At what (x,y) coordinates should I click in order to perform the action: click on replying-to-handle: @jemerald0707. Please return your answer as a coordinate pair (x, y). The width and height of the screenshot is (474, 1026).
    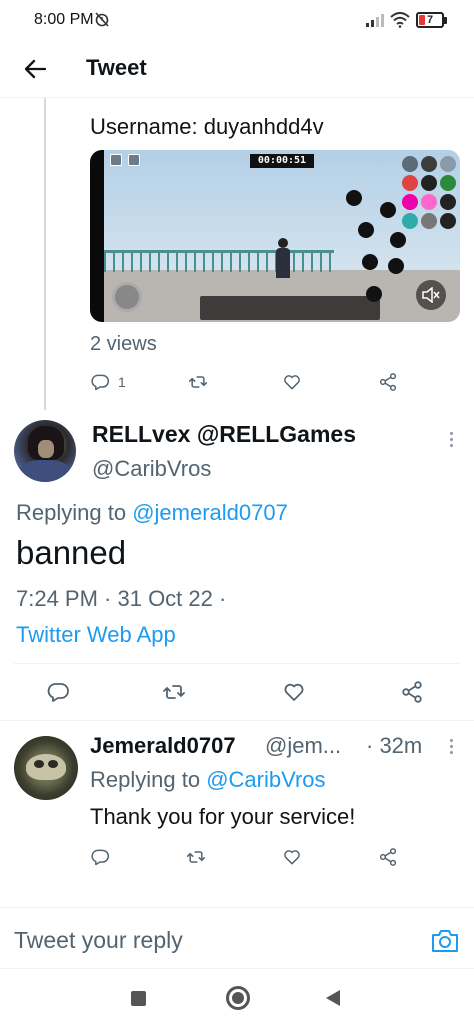
    Looking at the image, I should click on (210, 512).